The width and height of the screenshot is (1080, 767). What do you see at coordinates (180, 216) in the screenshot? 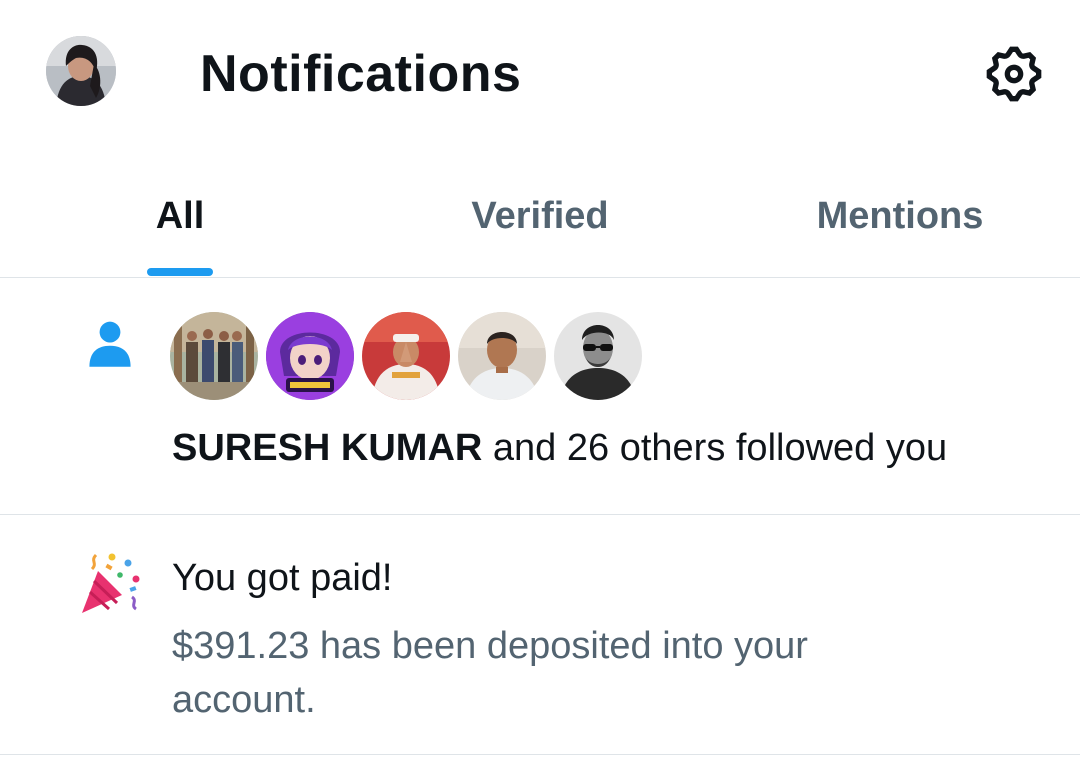
I see `tab-all-label: All` at bounding box center [180, 216].